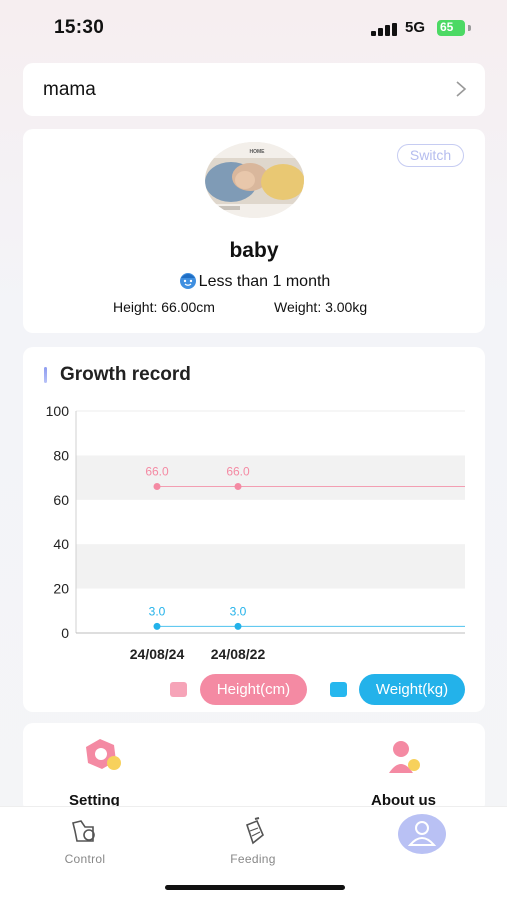  Describe the element at coordinates (406, 757) in the screenshot. I see `about-us-icon` at that location.